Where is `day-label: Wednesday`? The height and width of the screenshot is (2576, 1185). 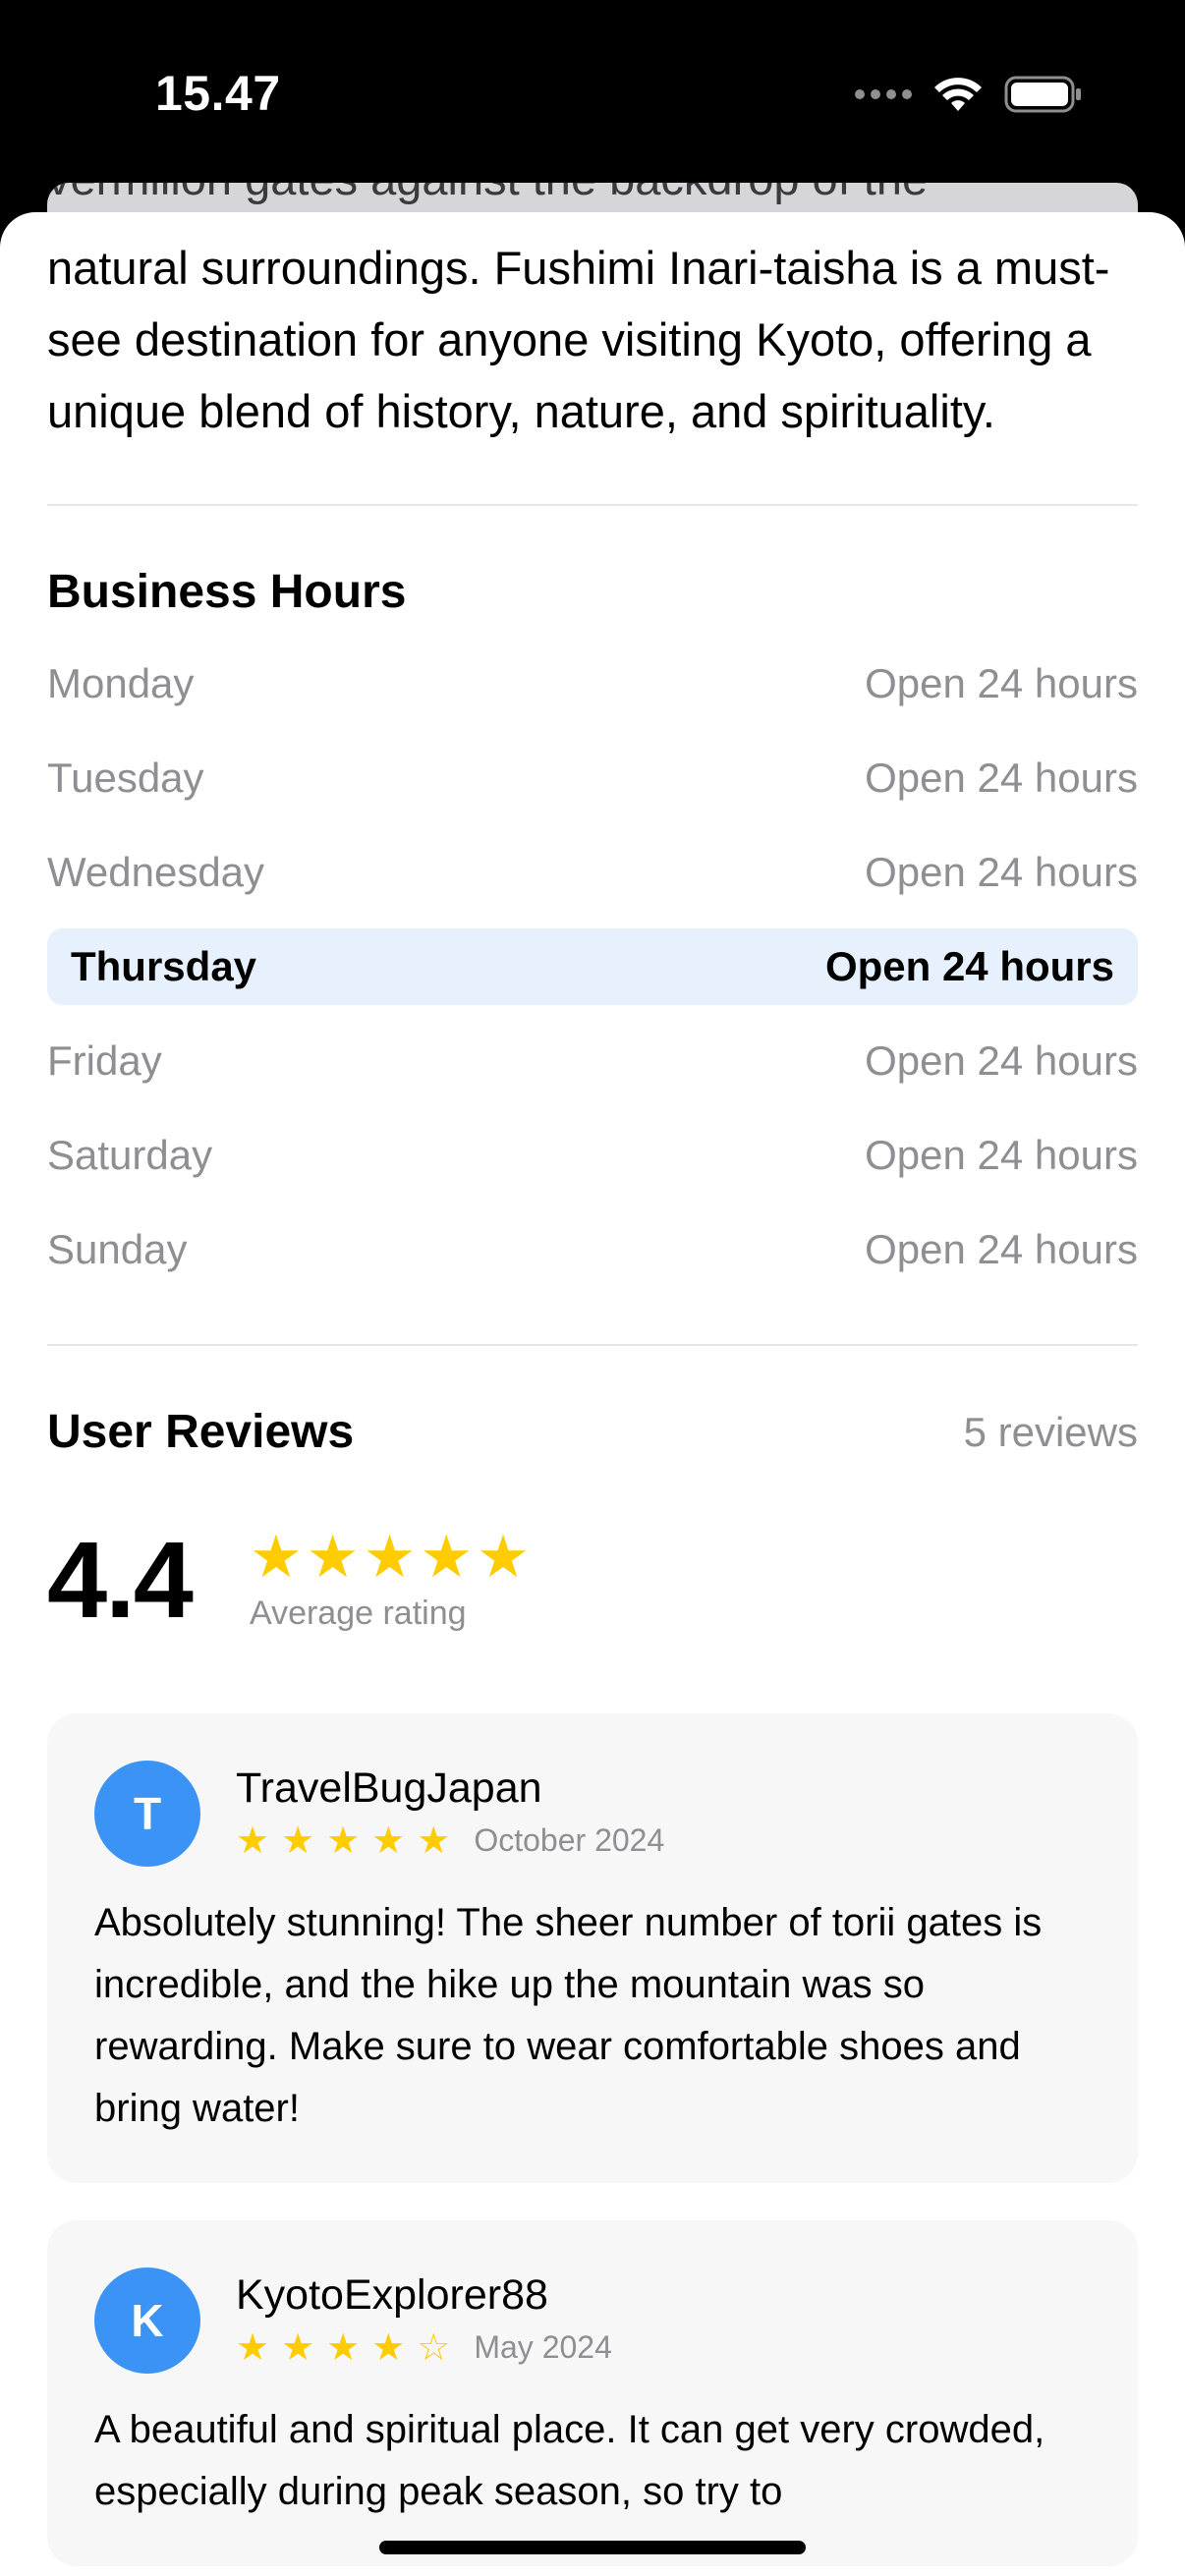 day-label: Wednesday is located at coordinates (156, 872).